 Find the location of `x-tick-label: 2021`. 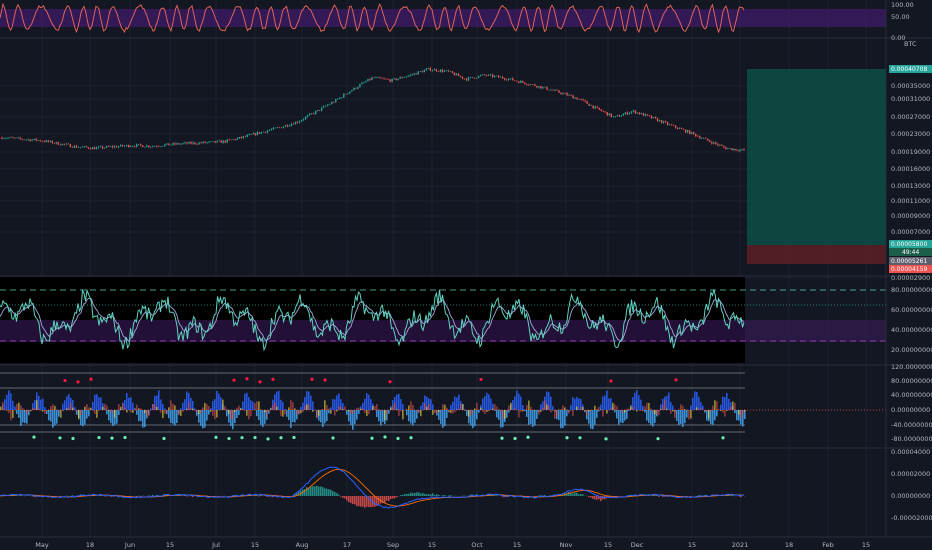

x-tick-label: 2021 is located at coordinates (740, 545).